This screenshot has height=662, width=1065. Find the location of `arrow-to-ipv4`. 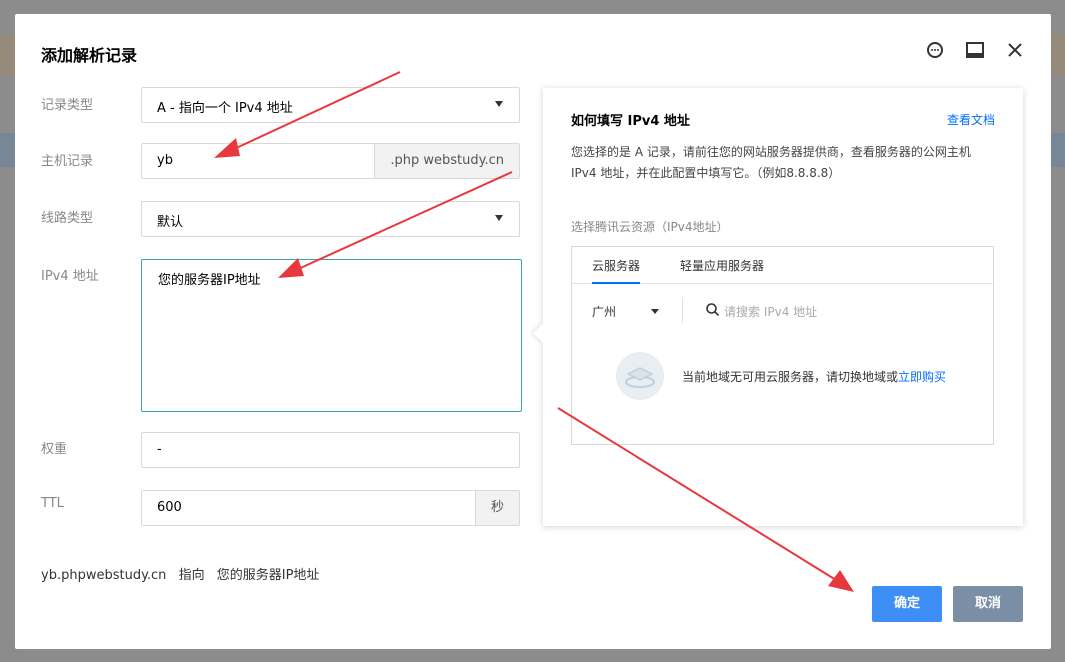

arrow-to-ipv4 is located at coordinates (395, 224).